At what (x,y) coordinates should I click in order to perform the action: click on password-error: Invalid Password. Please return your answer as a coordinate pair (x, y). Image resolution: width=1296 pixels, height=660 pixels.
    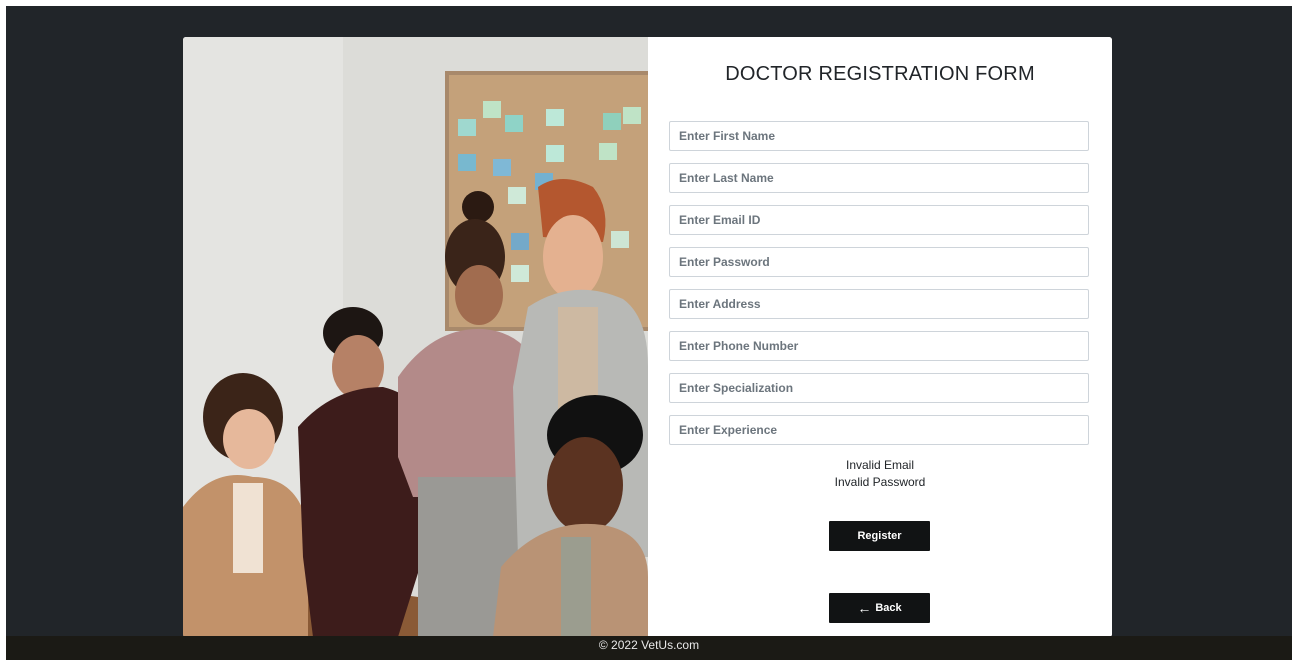
    Looking at the image, I should click on (880, 482).